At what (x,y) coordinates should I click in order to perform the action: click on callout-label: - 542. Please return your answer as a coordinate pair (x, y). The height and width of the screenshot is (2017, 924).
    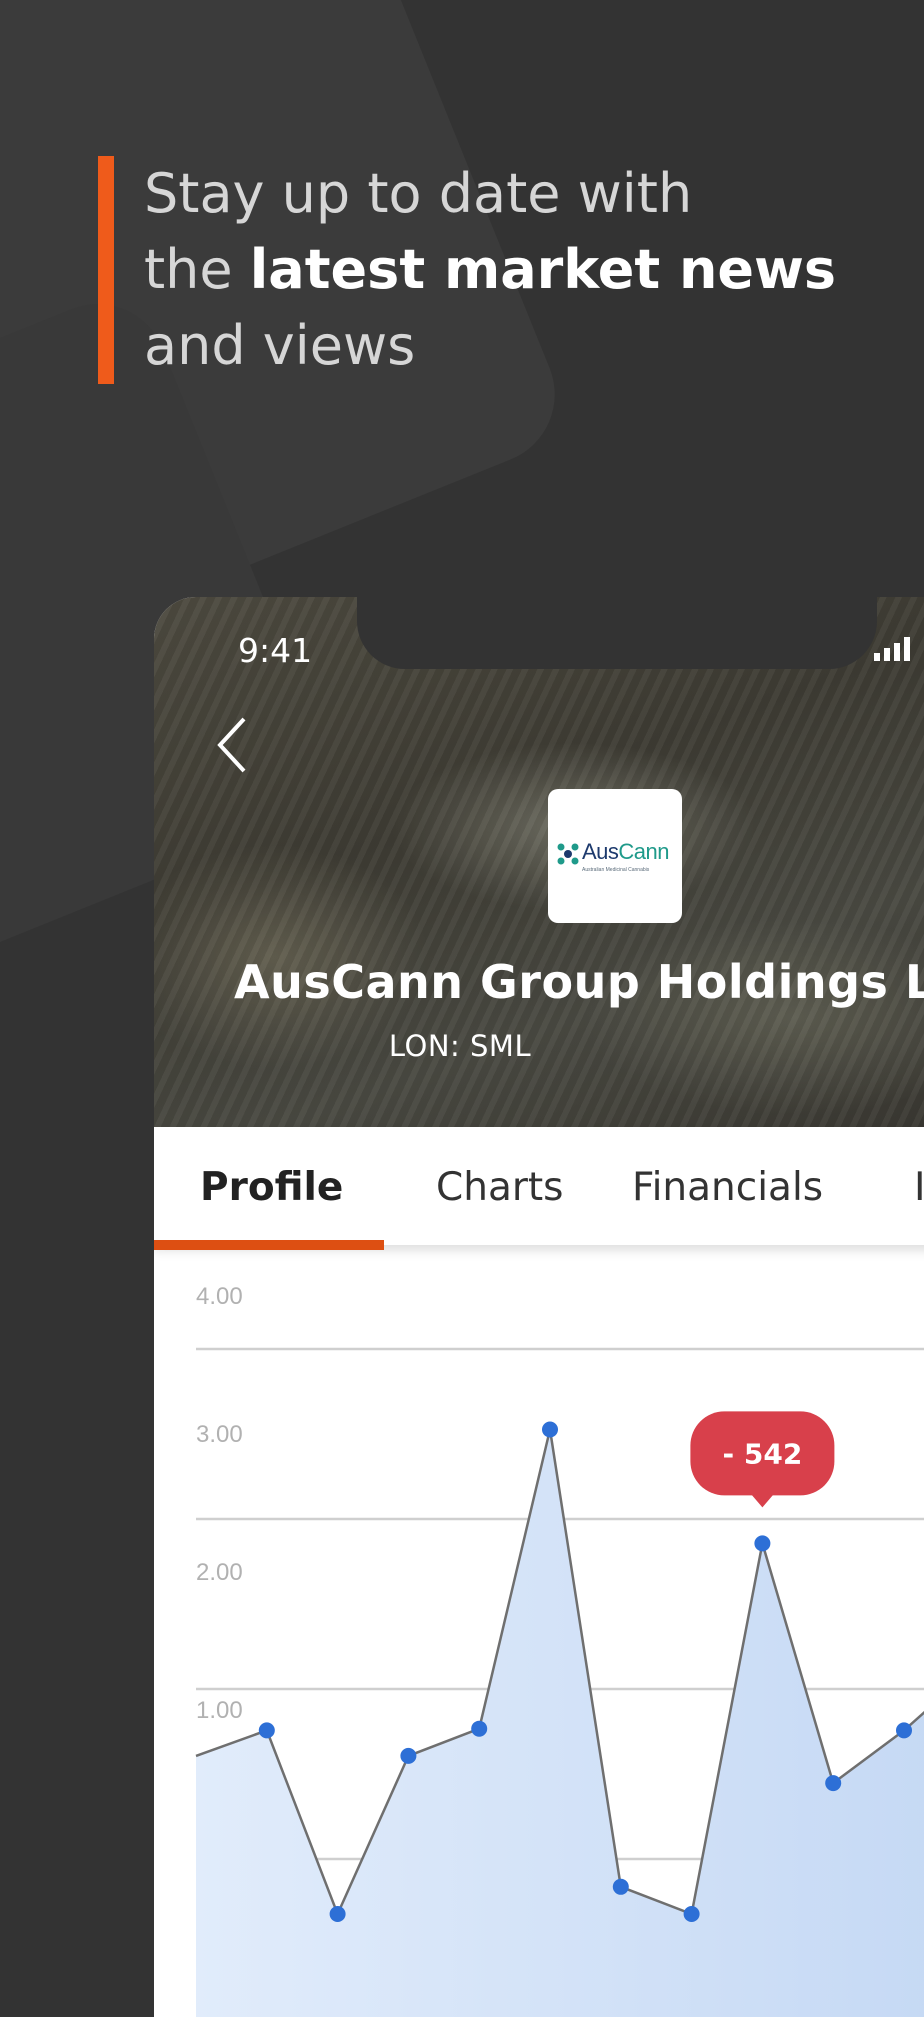
    Looking at the image, I should click on (762, 1453).